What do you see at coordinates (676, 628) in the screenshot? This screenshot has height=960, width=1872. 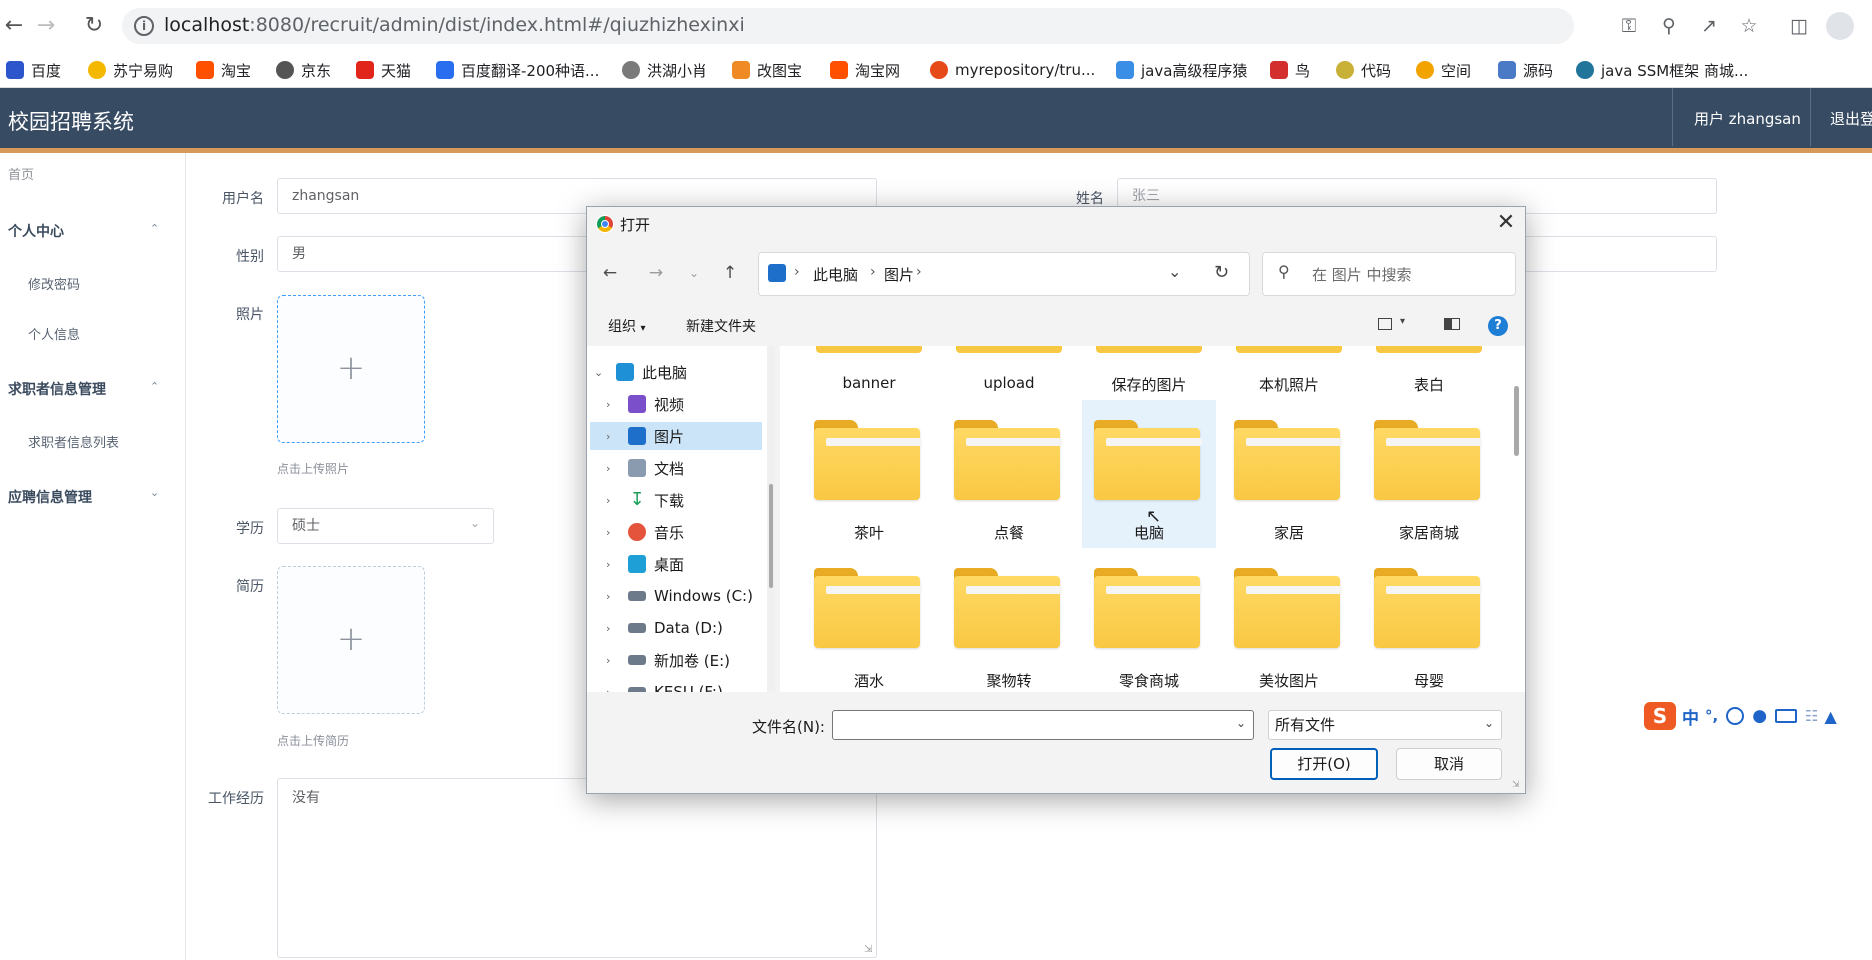 I see `tree-item-drive-d: › Data (D:)` at bounding box center [676, 628].